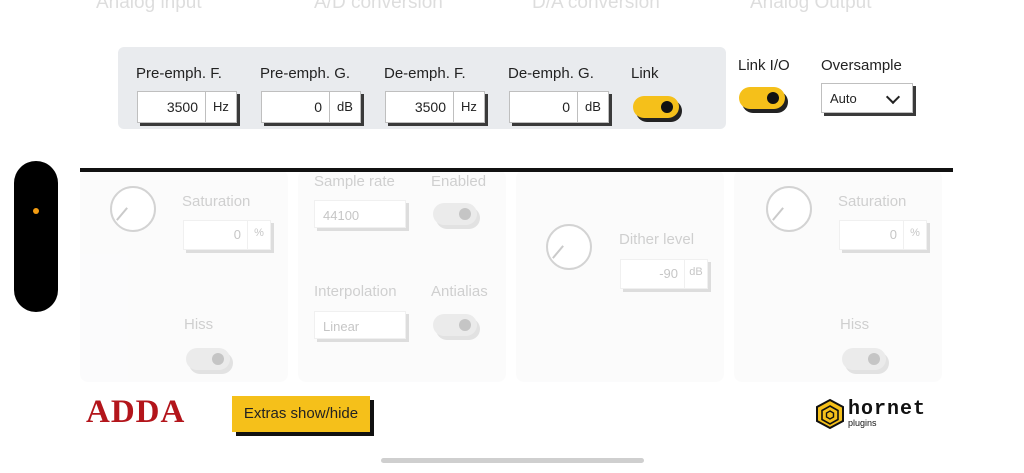 This screenshot has width=1024, height=473. I want to click on hornet-plugins-logo: hornet plugins, so click(879, 415).